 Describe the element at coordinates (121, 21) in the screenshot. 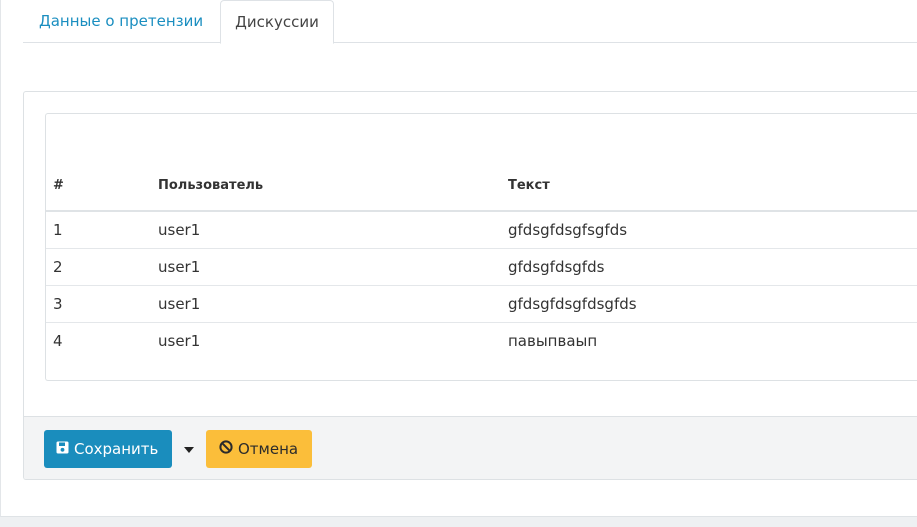

I see `tab-claim-data: Данные о претензии` at that location.